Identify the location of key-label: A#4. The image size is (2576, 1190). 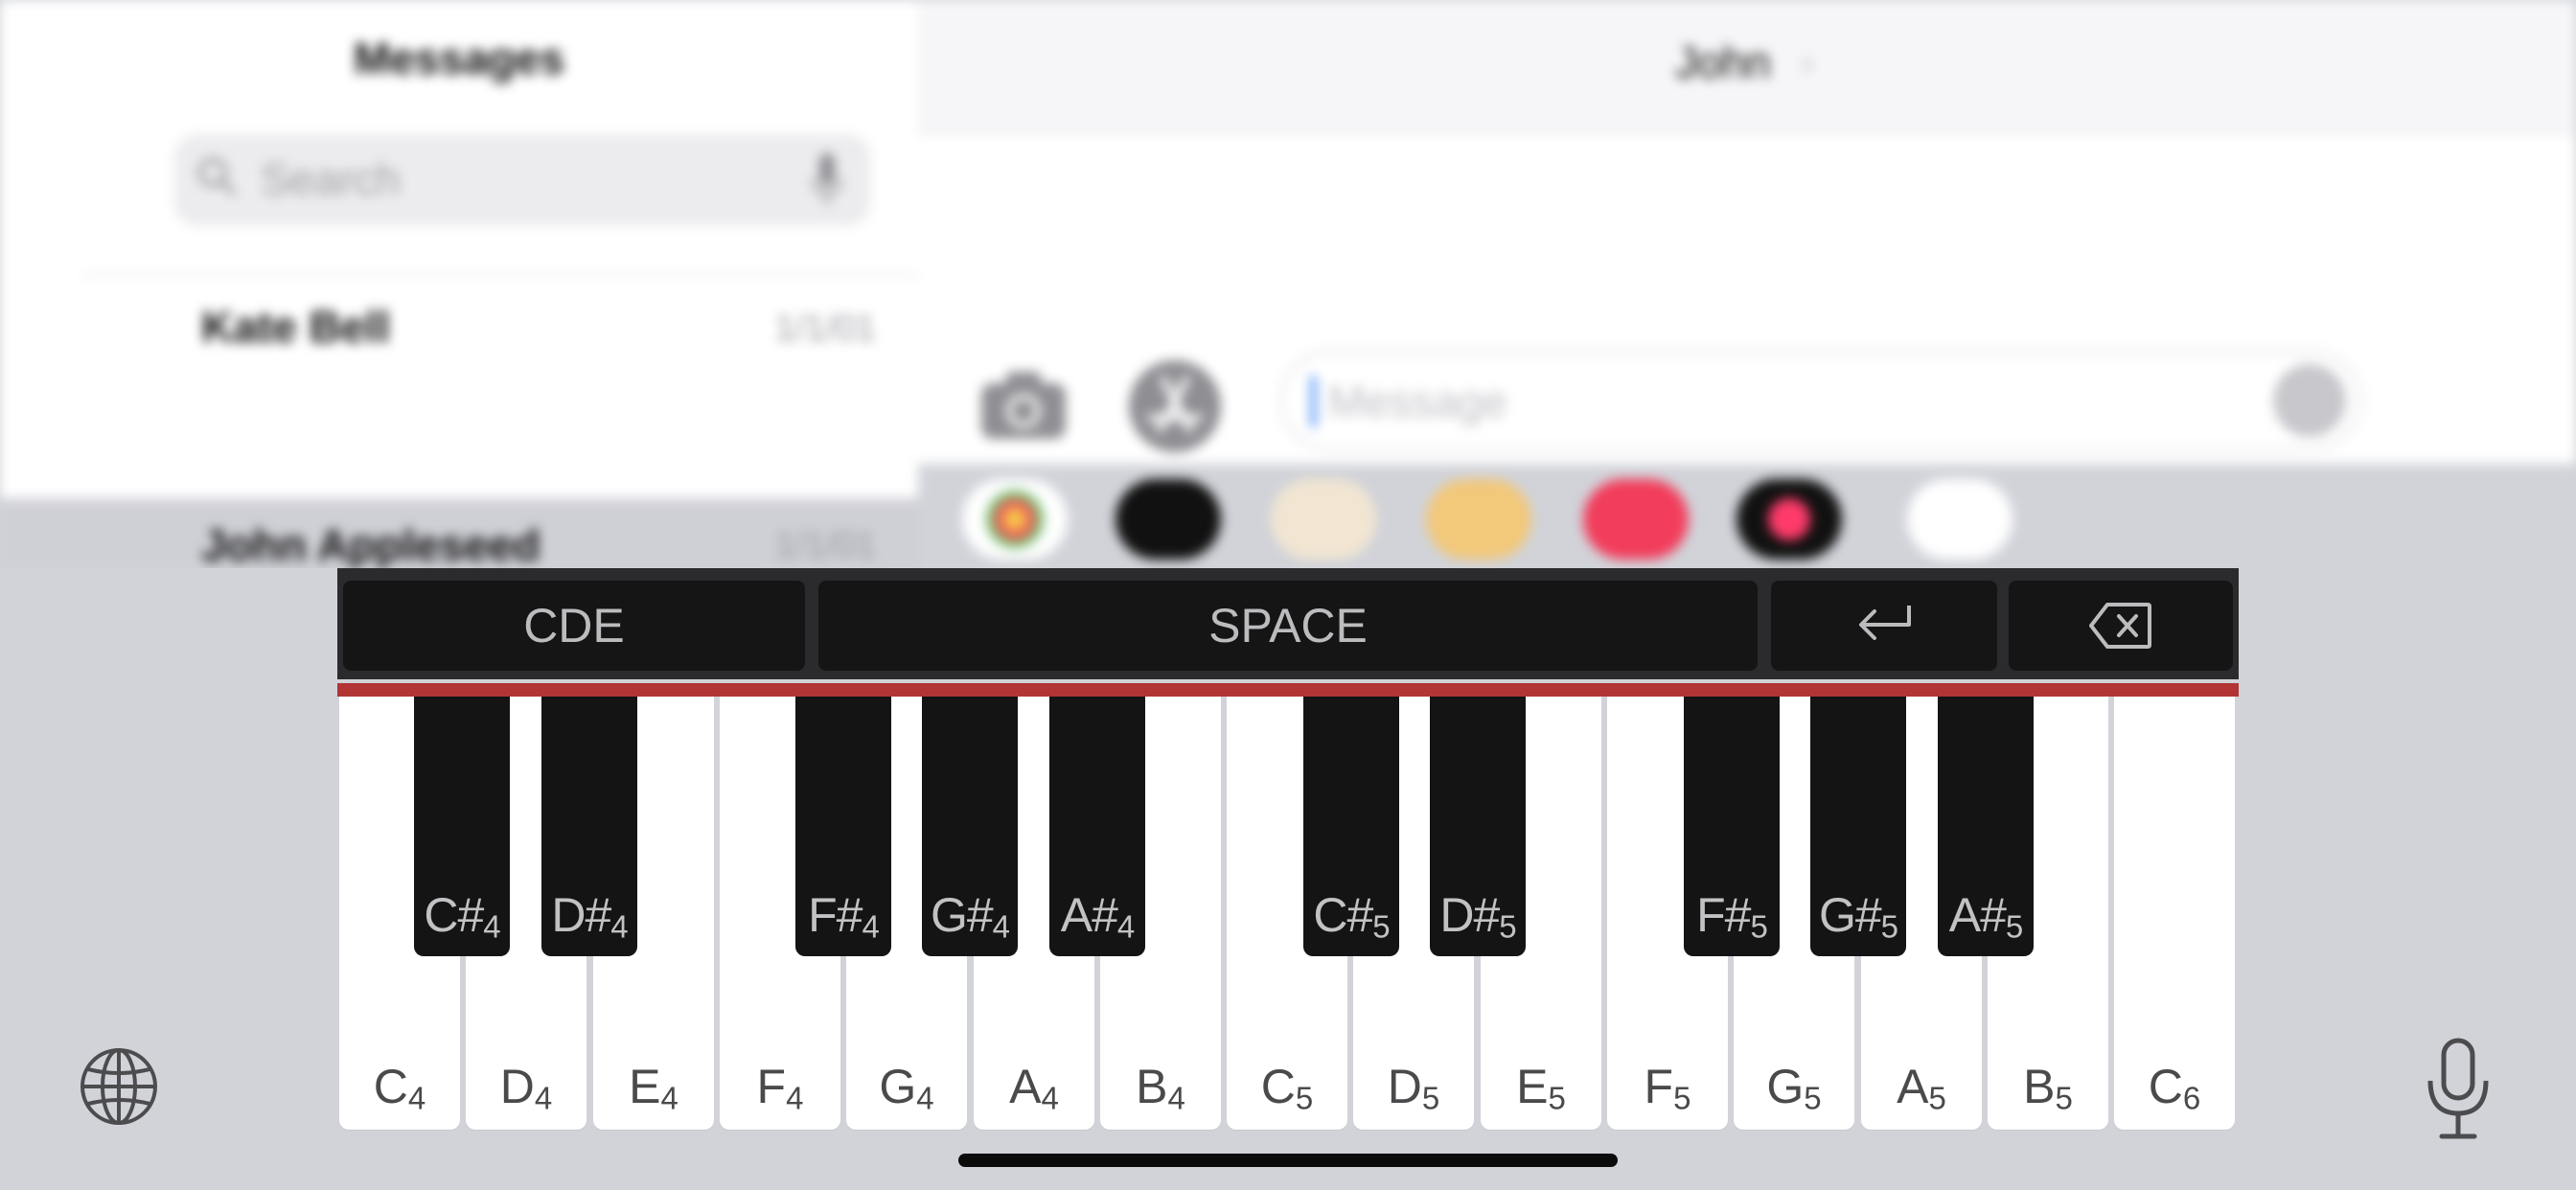
(1098, 917).